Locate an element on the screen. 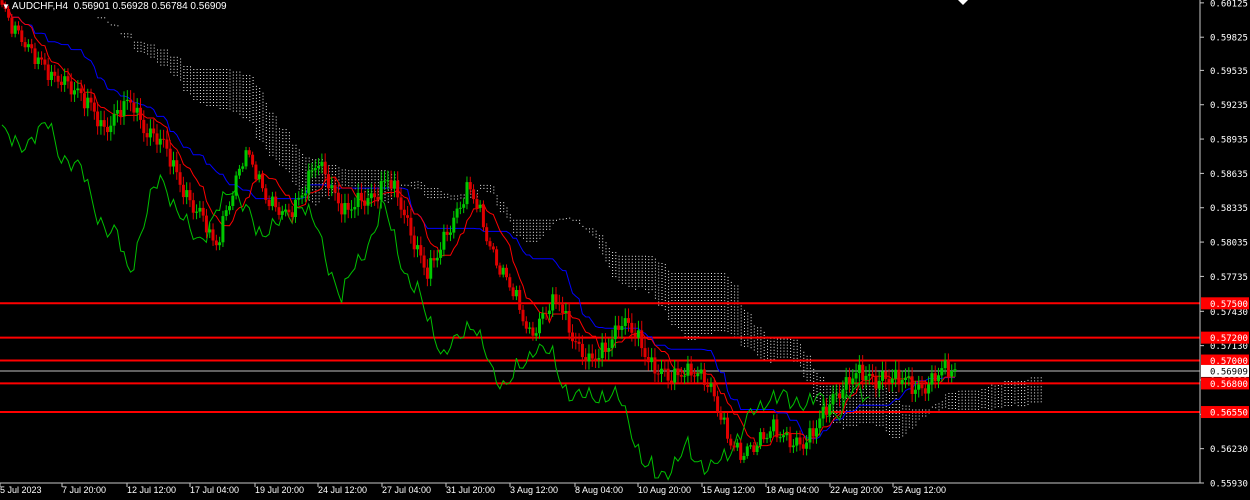 Image resolution: width=1250 pixels, height=500 pixels. time-tick-label: 24 Jul 12:00 is located at coordinates (342, 490).